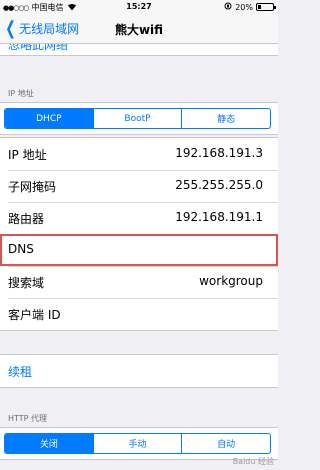  What do you see at coordinates (139, 154) in the screenshot?
I see `ip-address-row: IP 地址 192.168.191.3` at bounding box center [139, 154].